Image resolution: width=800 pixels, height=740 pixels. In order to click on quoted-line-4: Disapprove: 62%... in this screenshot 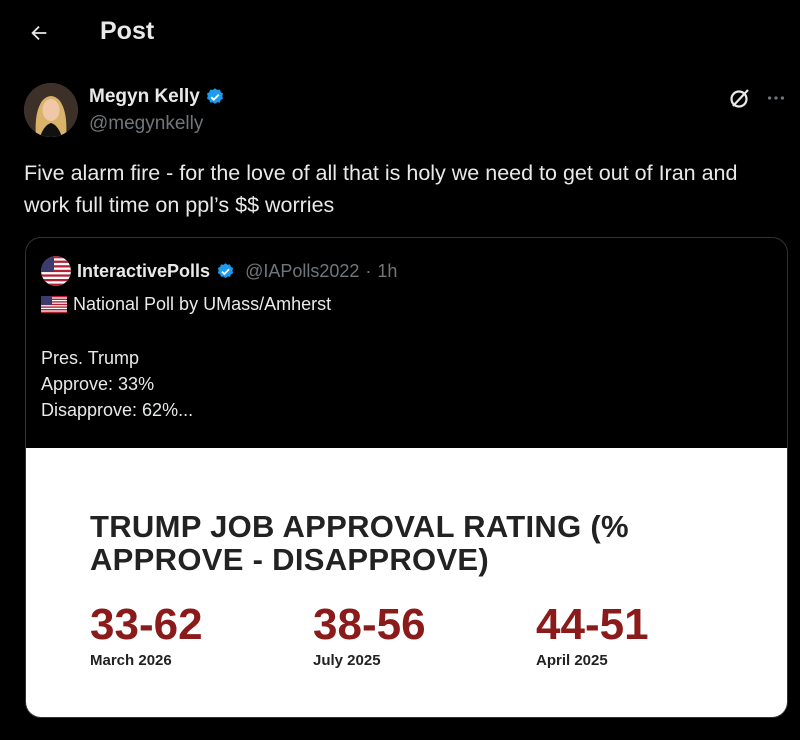, I will do `click(117, 410)`.